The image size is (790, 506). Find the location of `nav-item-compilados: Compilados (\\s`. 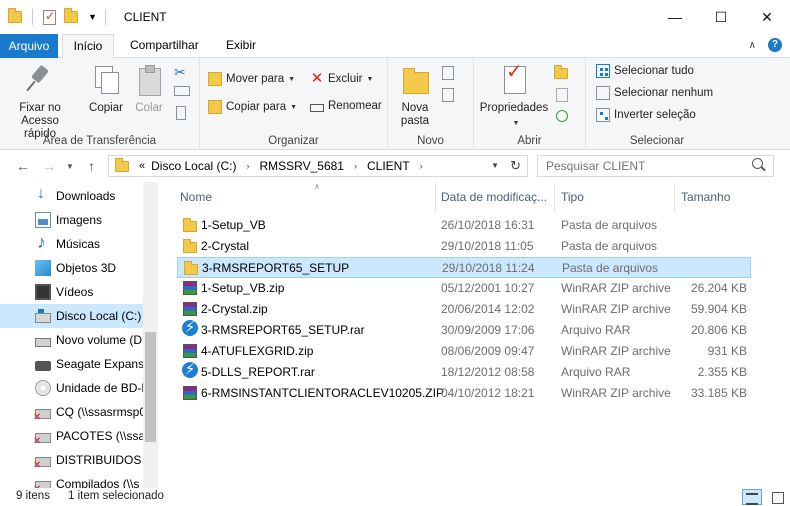

nav-item-compilados: Compilados (\\s is located at coordinates (71, 480).